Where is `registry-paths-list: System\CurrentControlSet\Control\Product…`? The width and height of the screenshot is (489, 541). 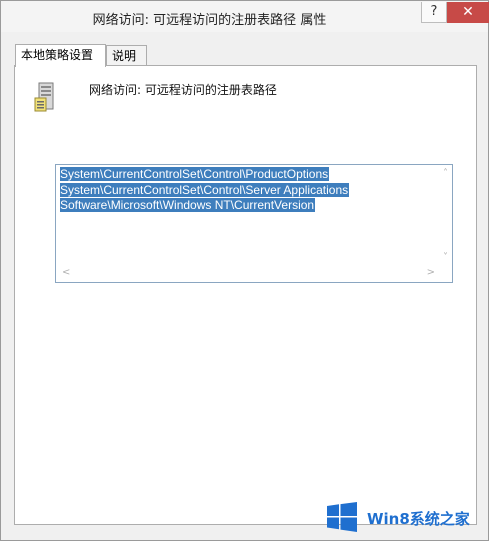
registry-paths-list: System\CurrentControlSet\Control\Product… is located at coordinates (205, 190).